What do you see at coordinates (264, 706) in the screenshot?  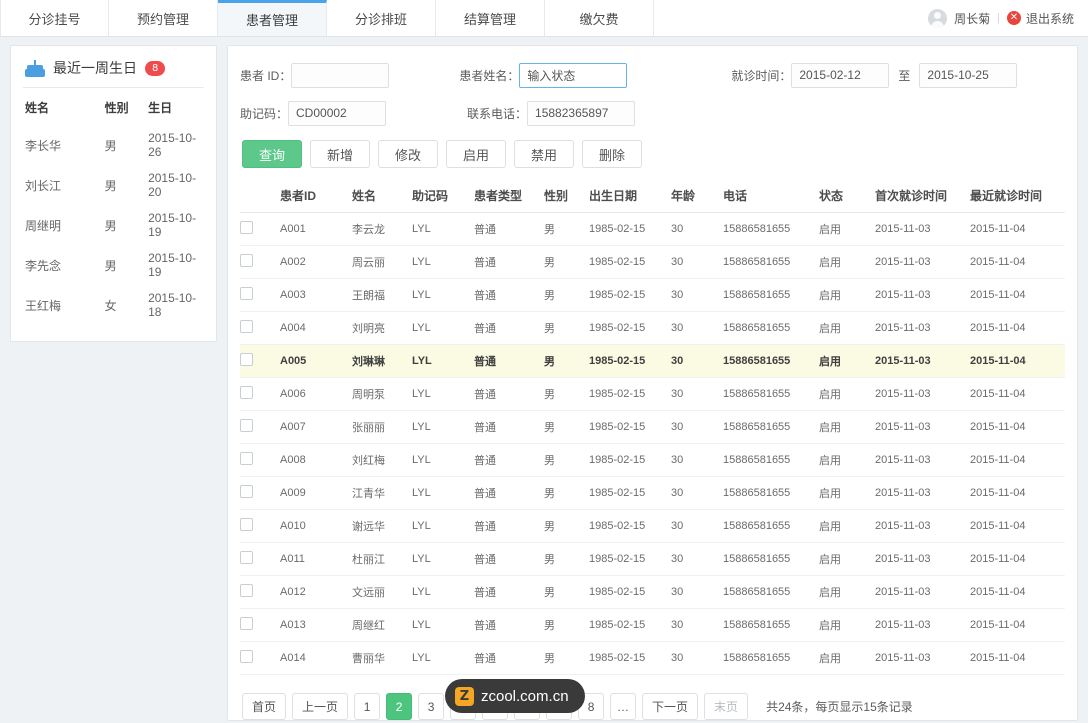 I see `first-page-button: 首页` at bounding box center [264, 706].